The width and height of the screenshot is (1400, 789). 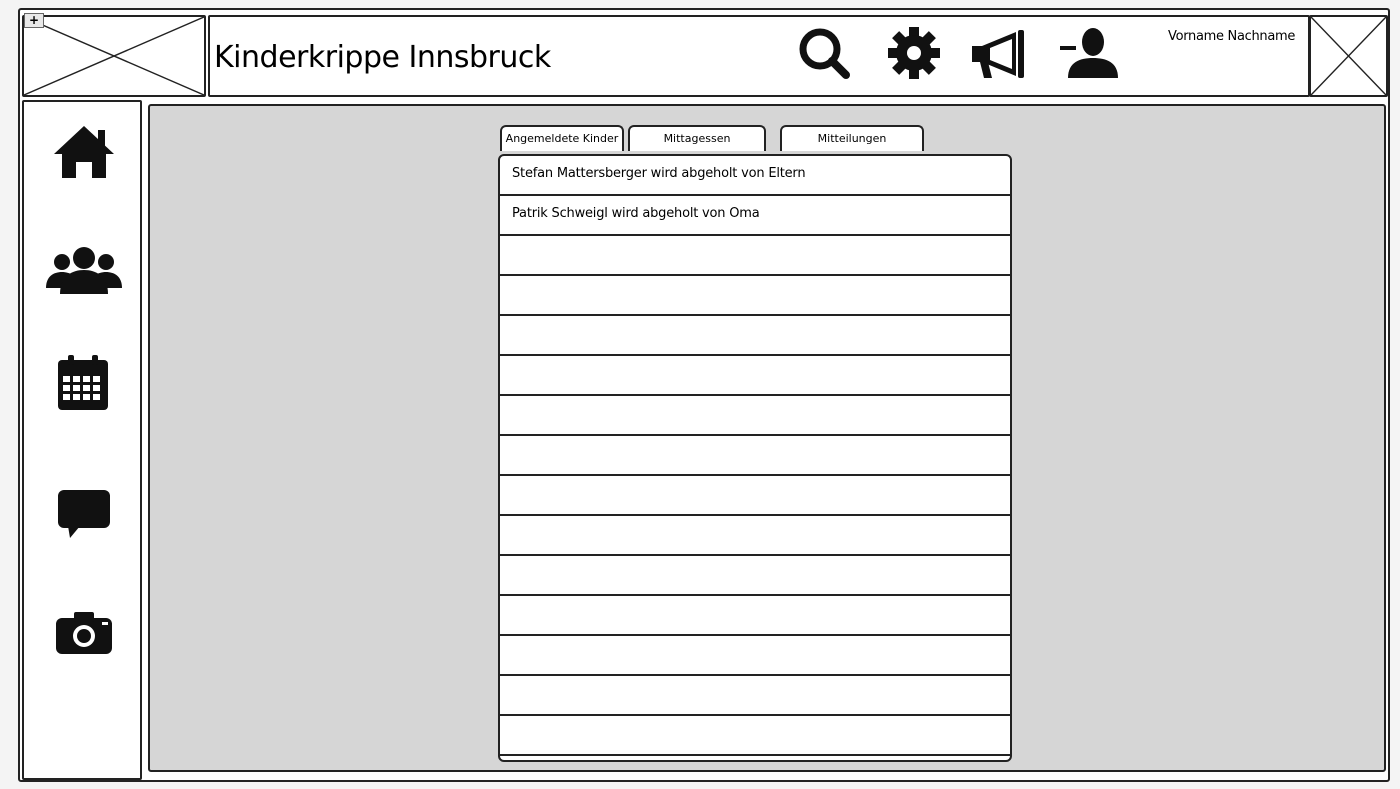 I want to click on tab-mitteilungen: Mitteilungen, so click(x=852, y=138).